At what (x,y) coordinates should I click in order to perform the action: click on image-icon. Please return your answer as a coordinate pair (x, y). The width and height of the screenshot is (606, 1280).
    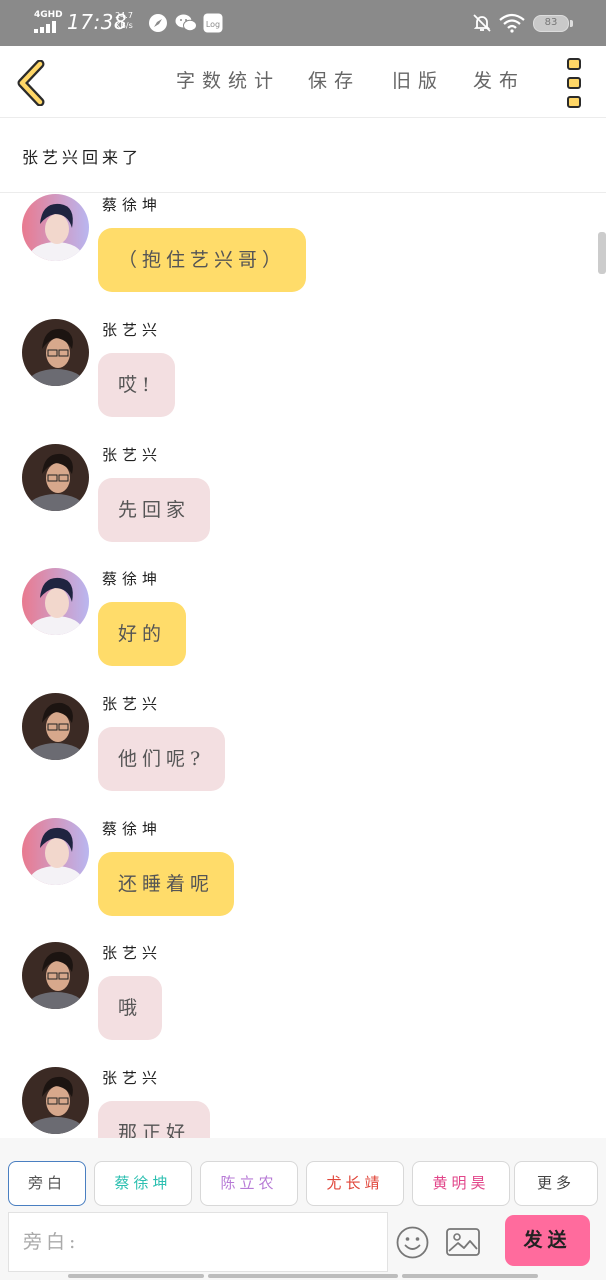
    Looking at the image, I should click on (463, 1242).